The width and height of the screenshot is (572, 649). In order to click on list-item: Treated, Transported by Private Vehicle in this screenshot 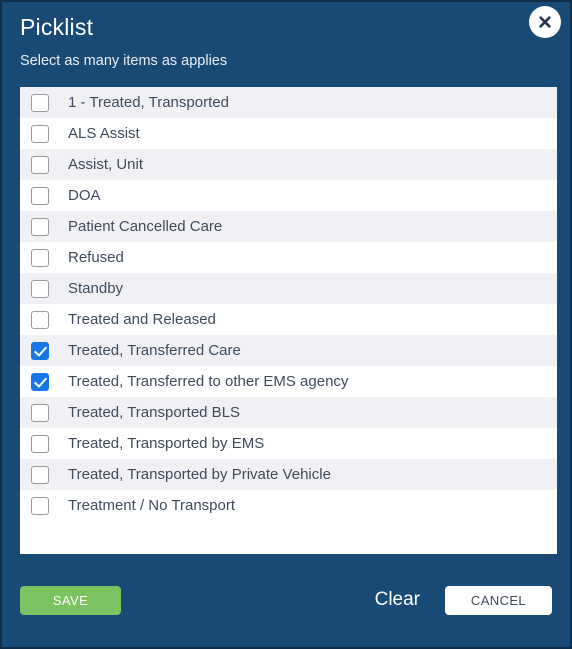, I will do `click(288, 474)`.